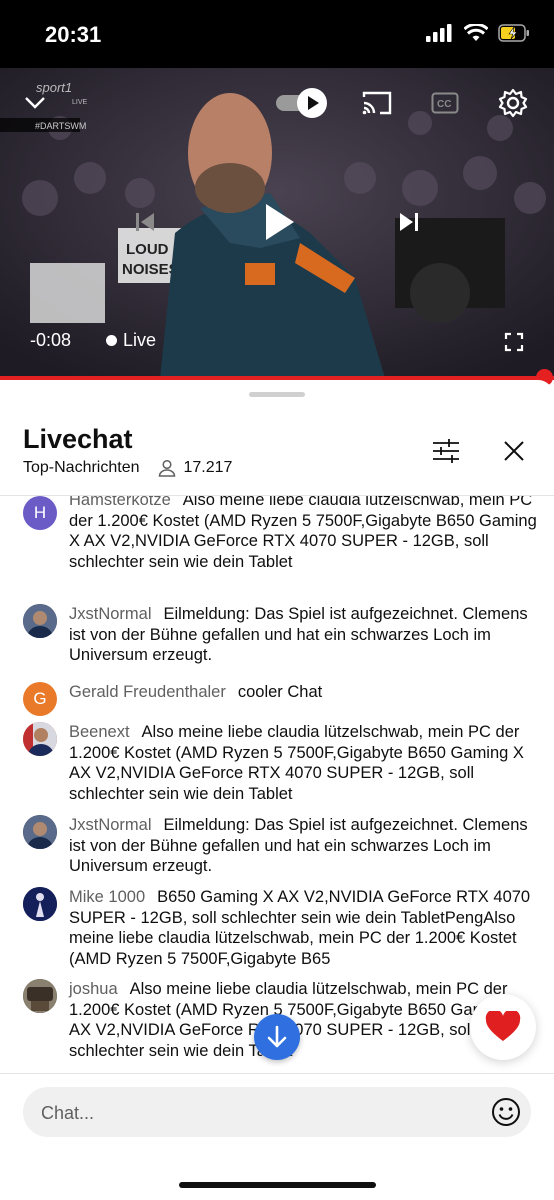 This screenshot has height=1200, width=554. I want to click on captions-button: CC, so click(445, 103).